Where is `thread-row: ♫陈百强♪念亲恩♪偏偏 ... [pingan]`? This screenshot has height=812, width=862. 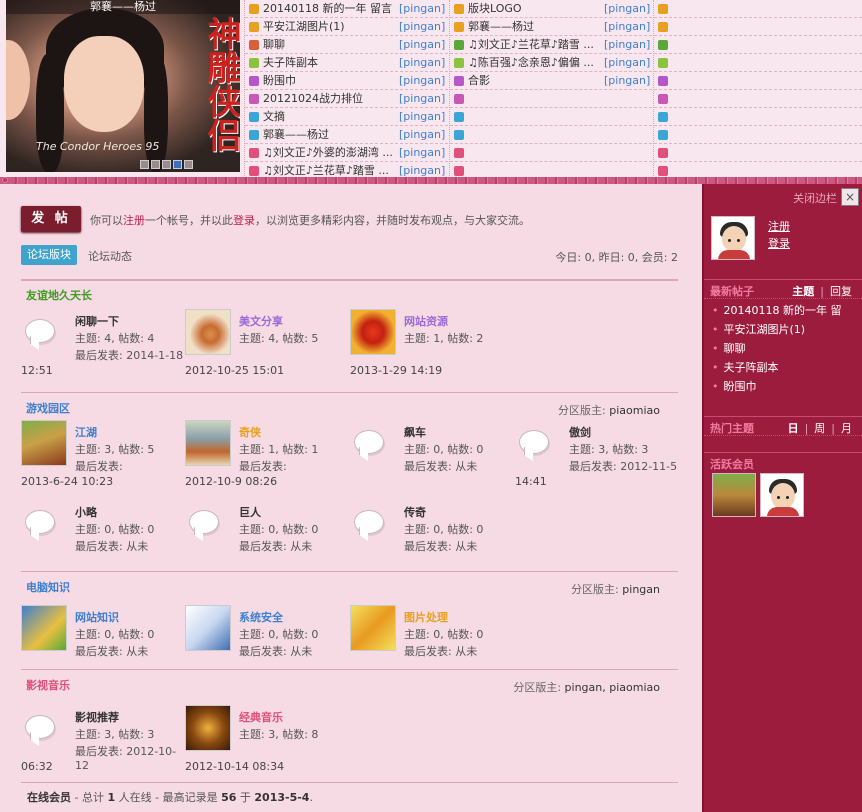 thread-row: ♫陈百强♪念亲恩♪偏偏 ... [pingan] is located at coordinates (552, 63).